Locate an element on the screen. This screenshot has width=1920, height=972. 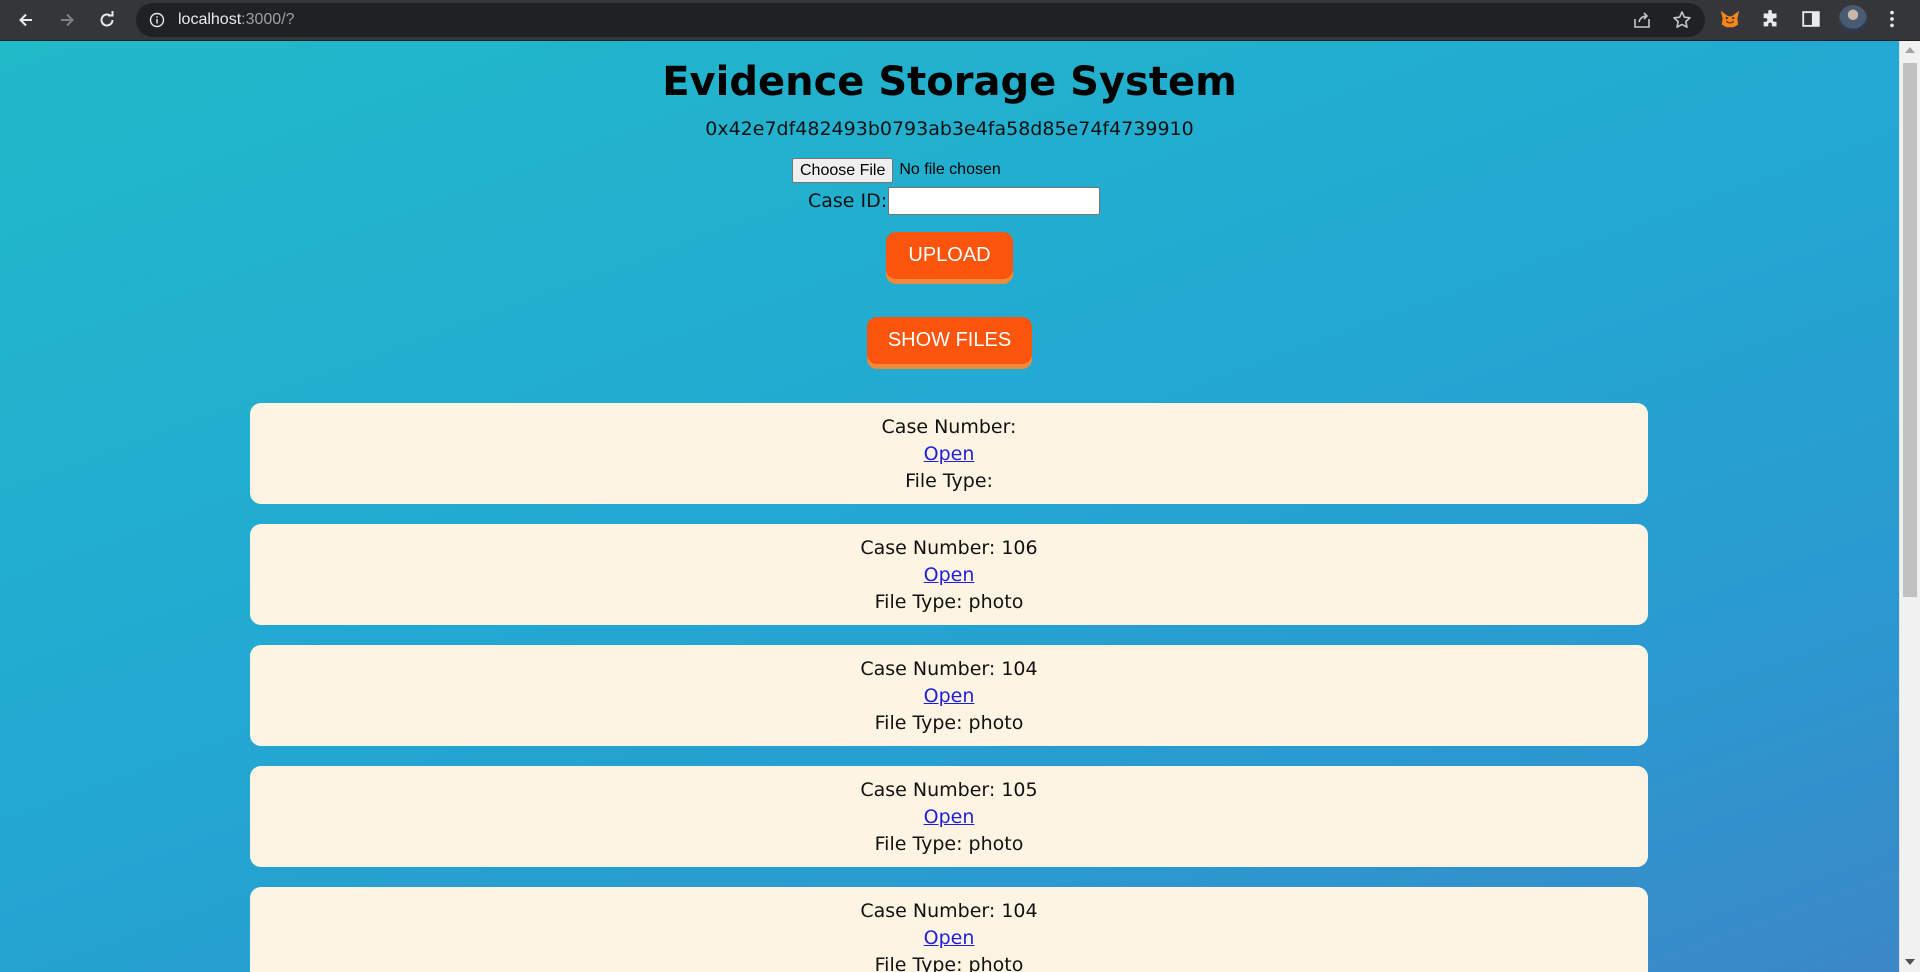
case-number: Case Number: 105 is located at coordinates (949, 790).